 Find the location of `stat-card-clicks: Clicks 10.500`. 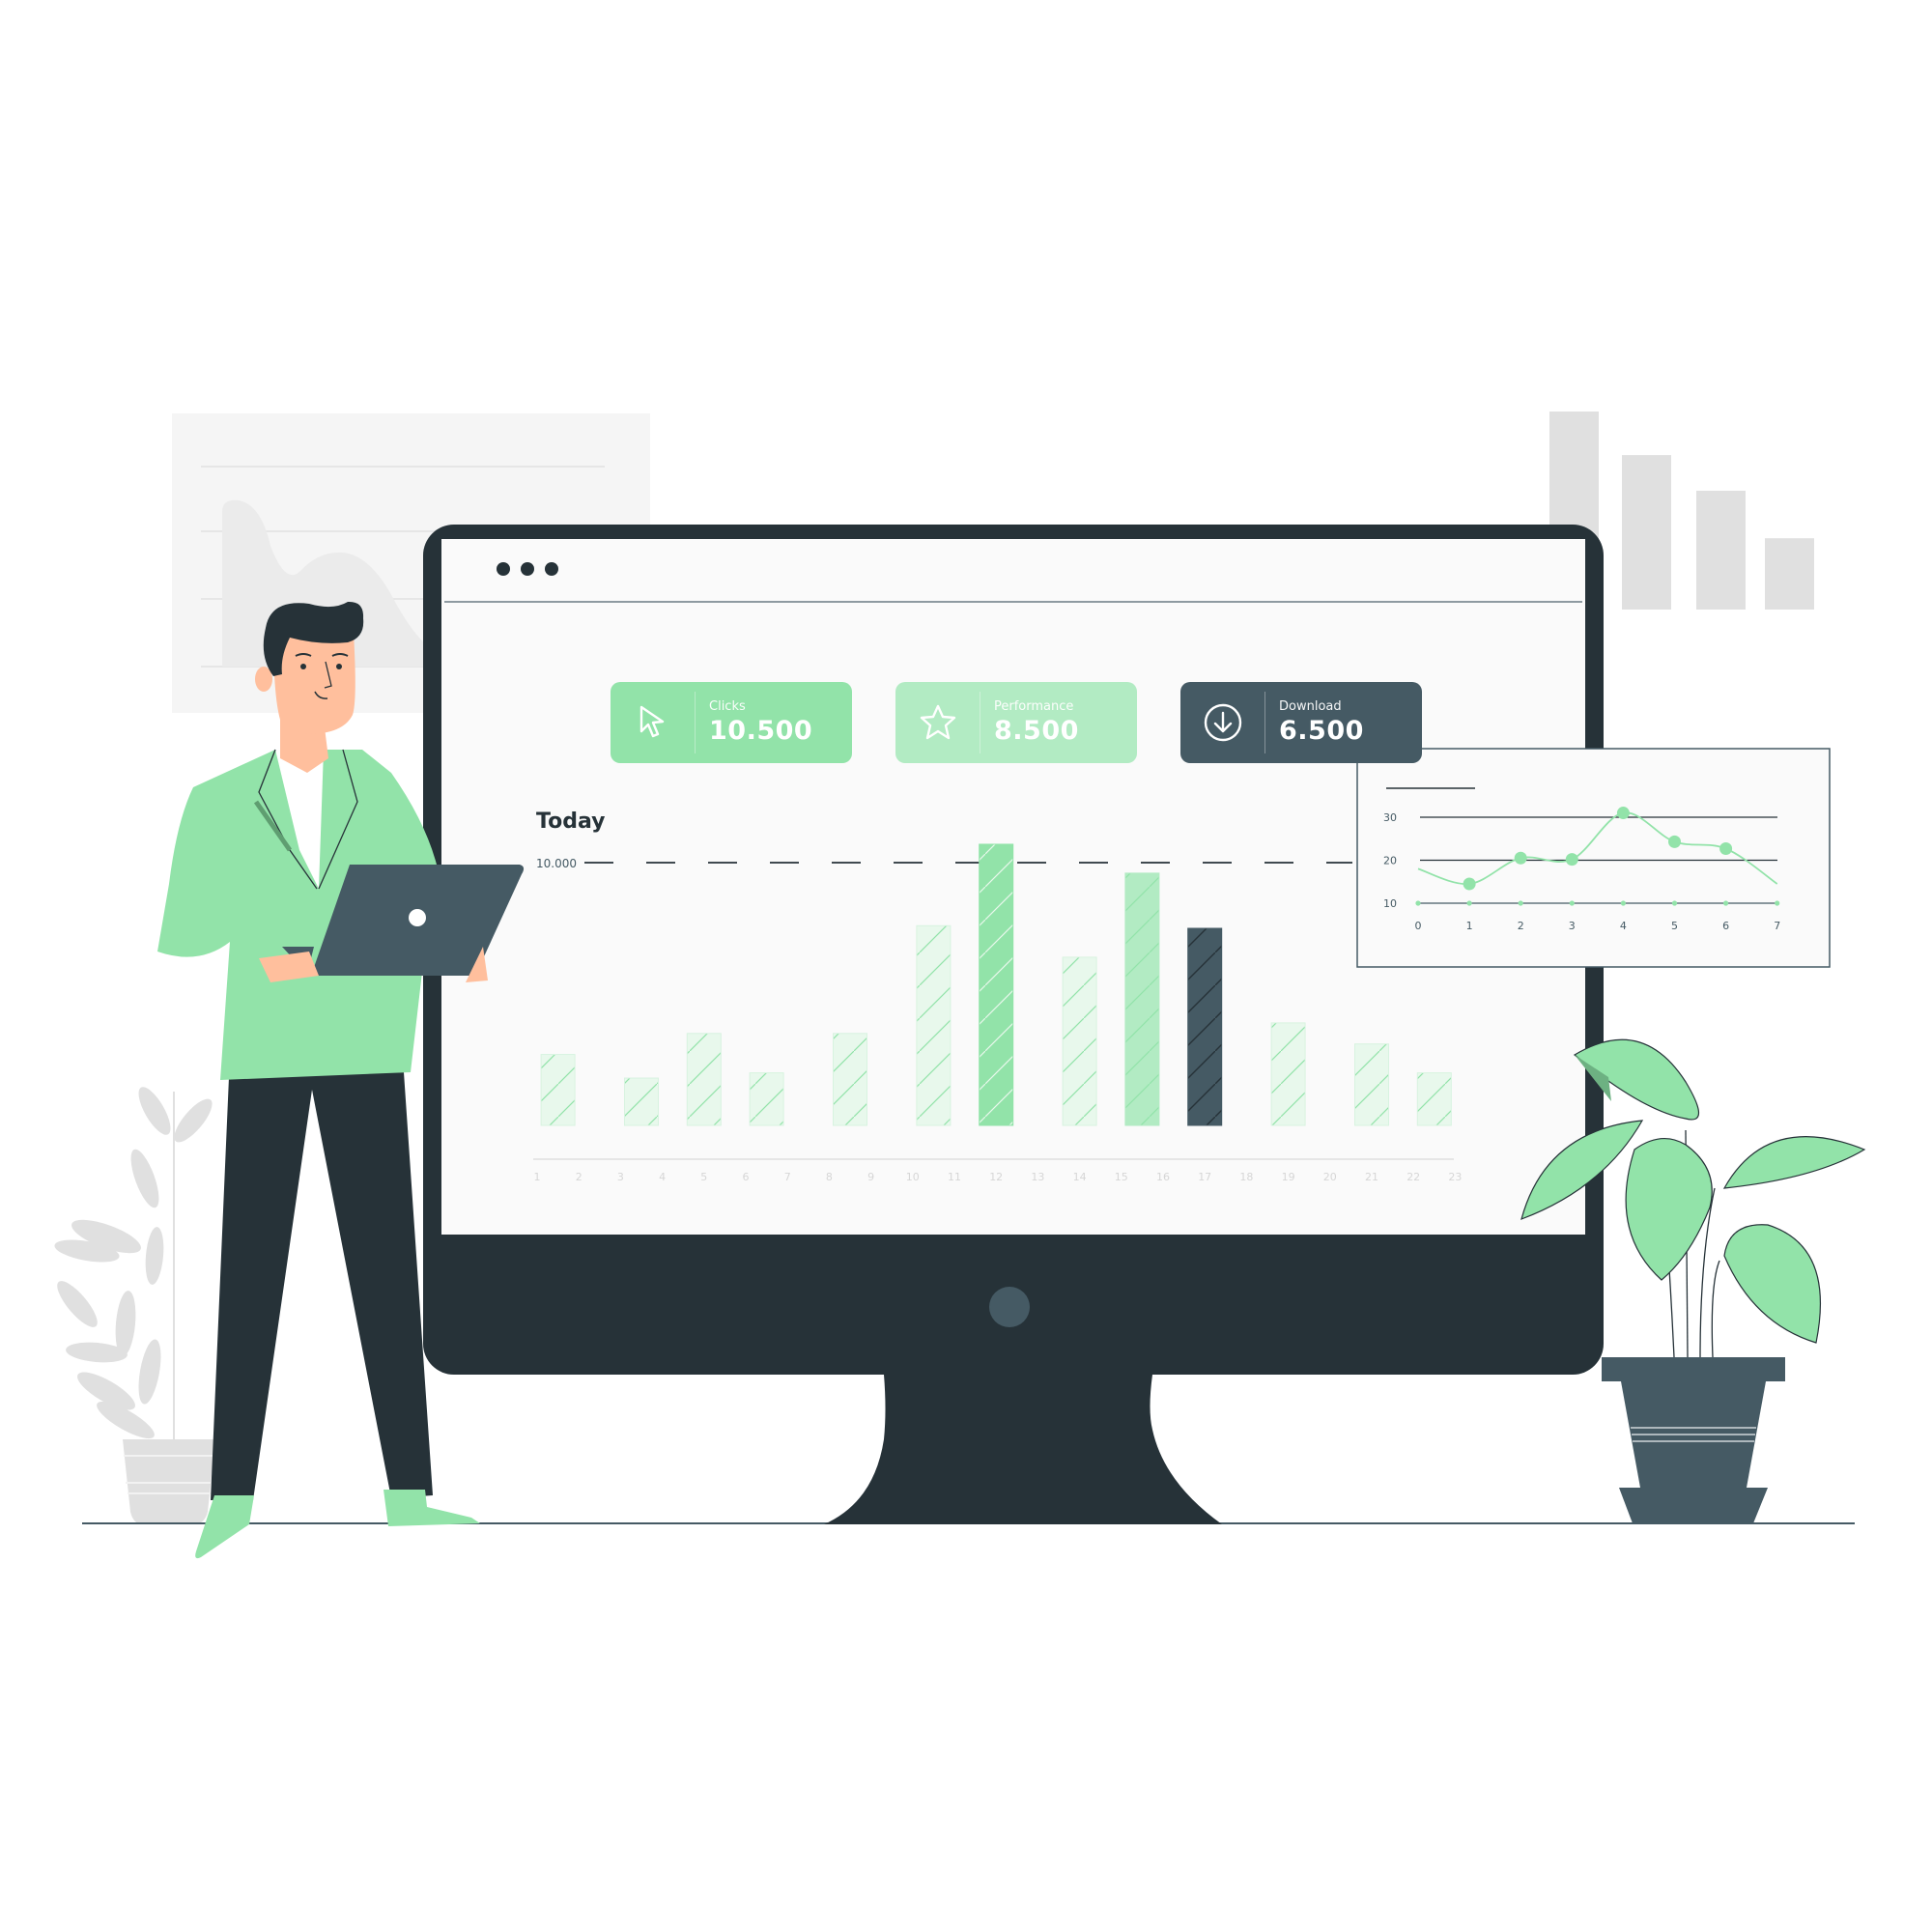

stat-card-clicks: Clicks 10.500 is located at coordinates (731, 722).